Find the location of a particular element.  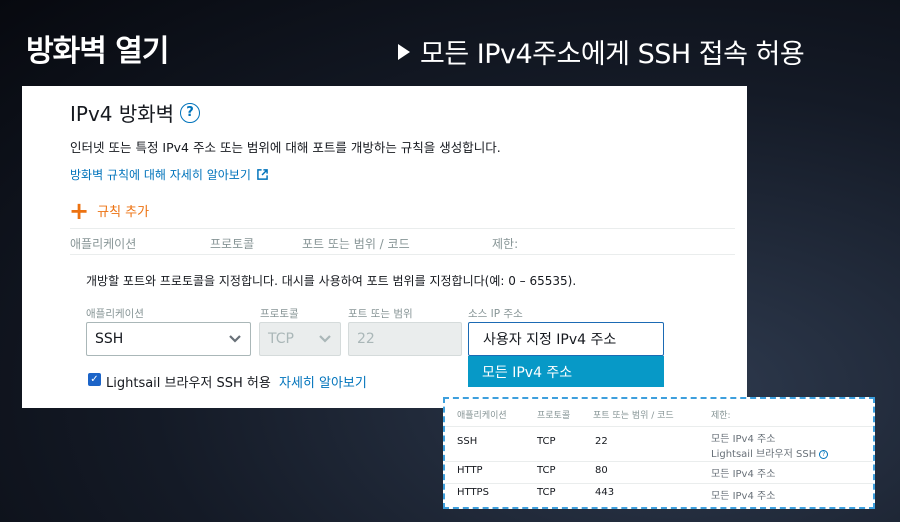

col-restriction: 제한: is located at coordinates (505, 244).